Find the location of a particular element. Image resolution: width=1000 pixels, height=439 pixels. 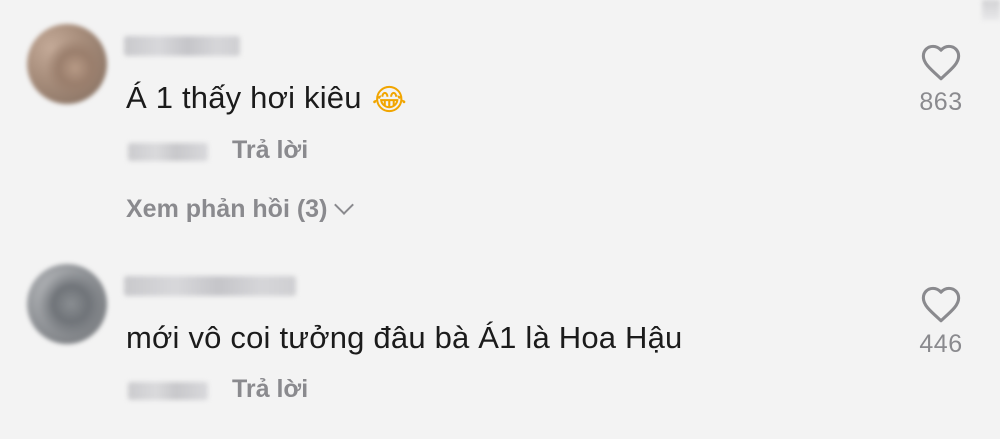

like-control: 446 is located at coordinates (941, 321).